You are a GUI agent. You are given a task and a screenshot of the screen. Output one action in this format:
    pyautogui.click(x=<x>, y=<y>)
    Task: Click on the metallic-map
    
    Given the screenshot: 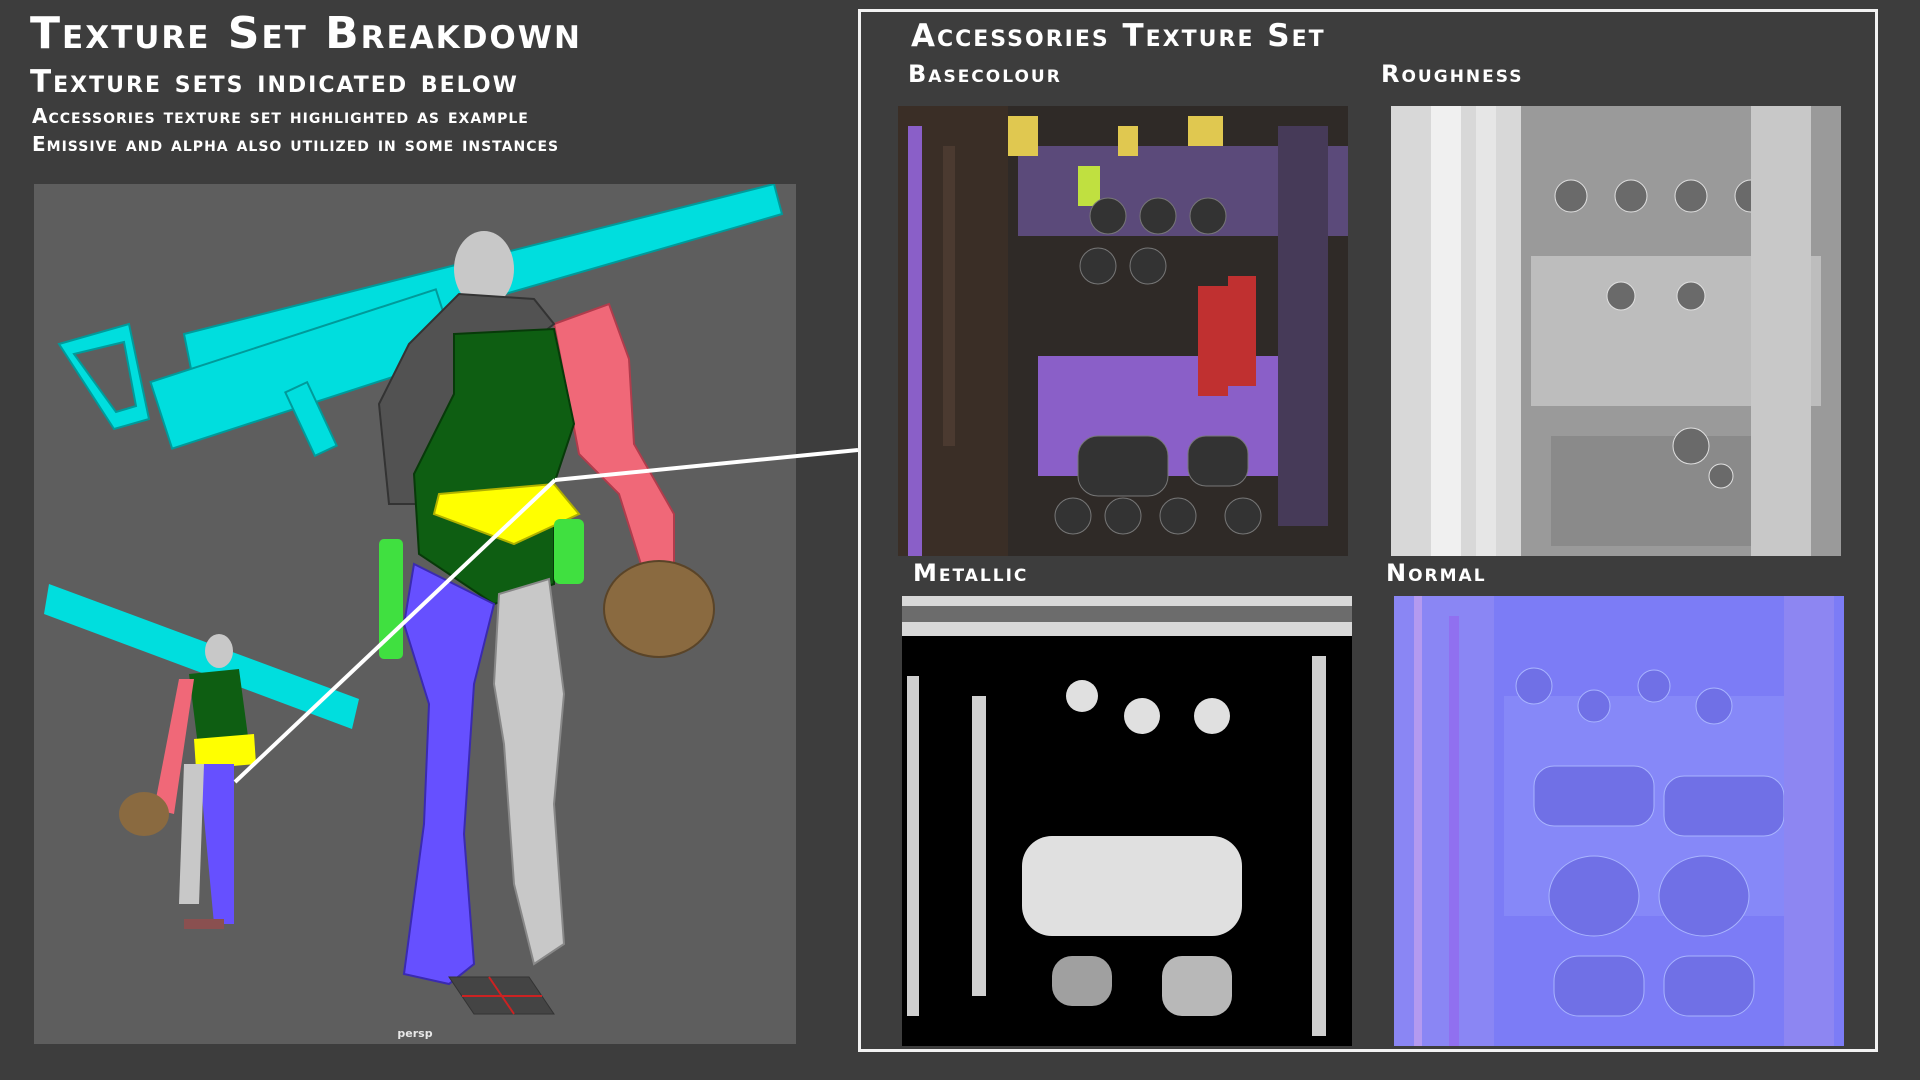 What is the action you would take?
    pyautogui.click(x=1127, y=821)
    